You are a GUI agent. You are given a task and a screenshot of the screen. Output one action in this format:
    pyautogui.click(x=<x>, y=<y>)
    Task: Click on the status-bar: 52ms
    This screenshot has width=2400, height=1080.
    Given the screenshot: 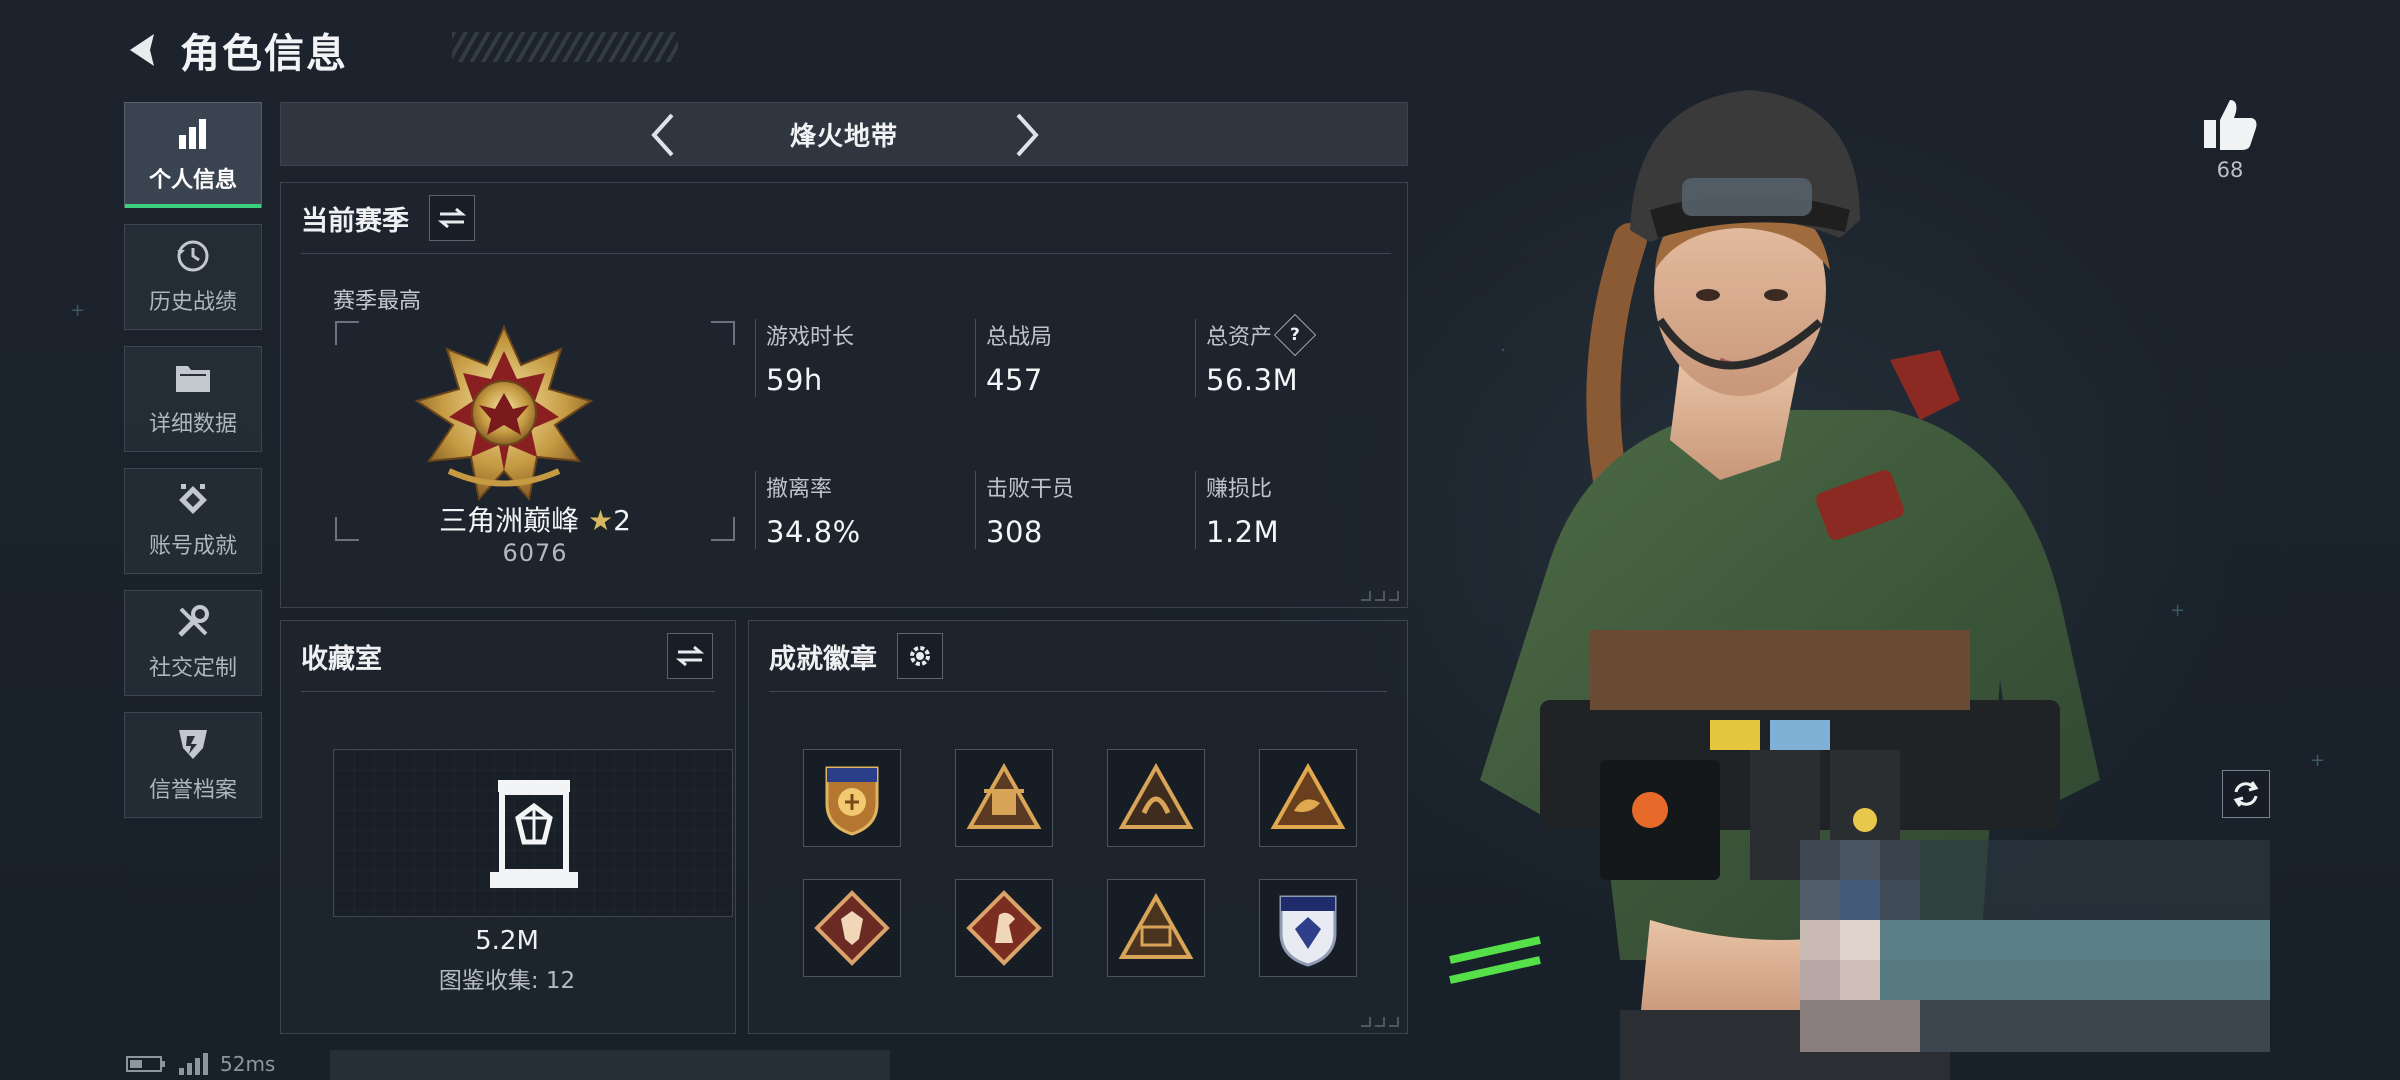 What is the action you would take?
    pyautogui.click(x=200, y=1064)
    